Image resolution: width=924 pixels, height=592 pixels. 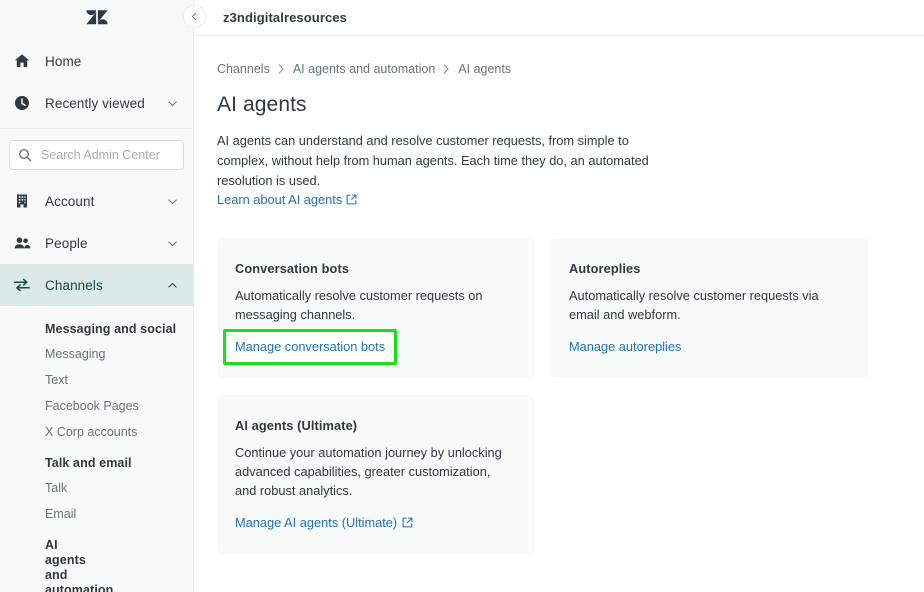 What do you see at coordinates (106, 406) in the screenshot?
I see `sidebar-item-facebook-pages: Facebook Pages` at bounding box center [106, 406].